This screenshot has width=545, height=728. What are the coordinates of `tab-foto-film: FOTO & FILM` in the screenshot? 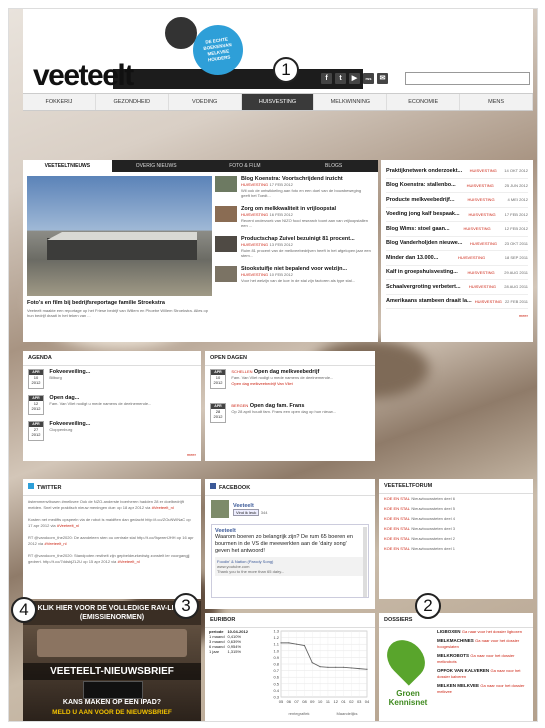 It's located at (245, 166).